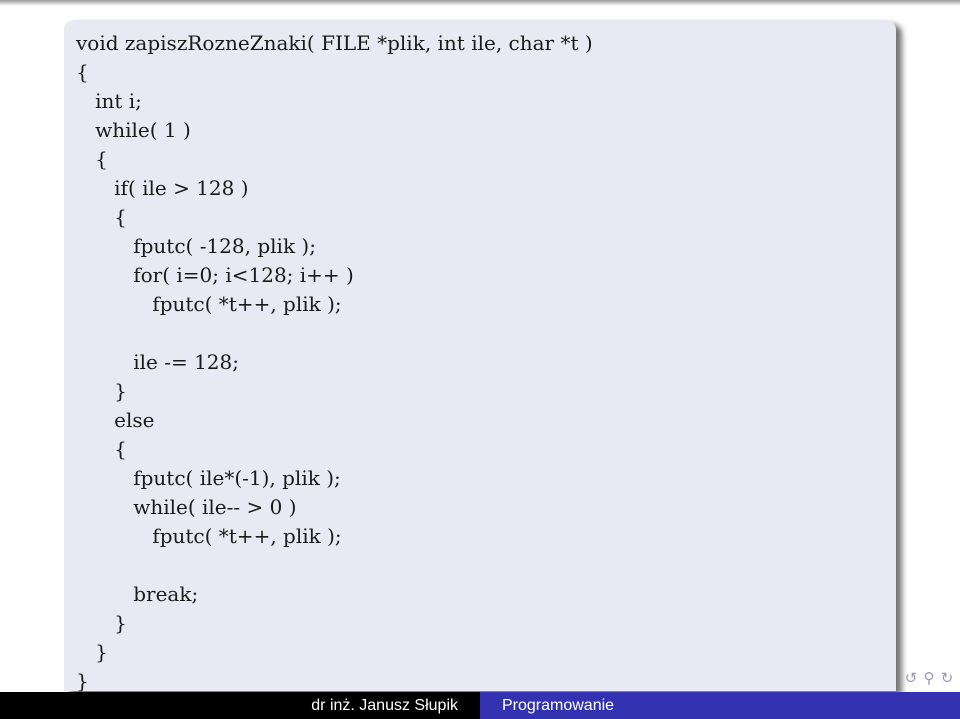  Describe the element at coordinates (480, 3) in the screenshot. I see `top-shade` at that location.